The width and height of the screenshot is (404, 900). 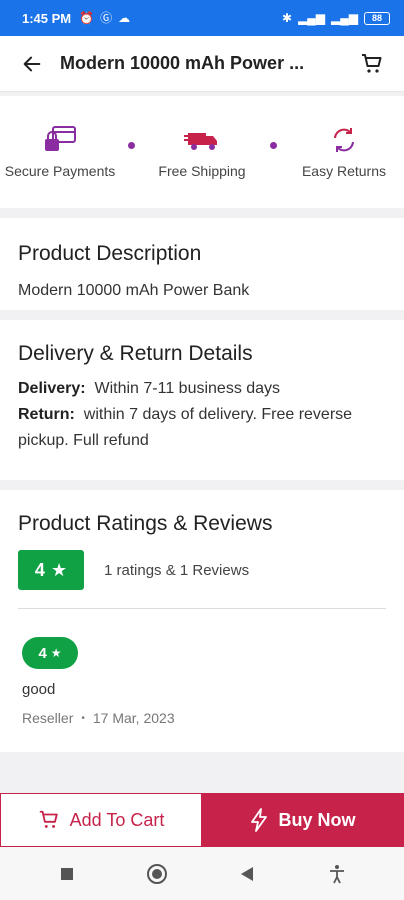 I want to click on rating-summary: 4 ★ 1 ratings & 1 Reviews, so click(x=202, y=570).